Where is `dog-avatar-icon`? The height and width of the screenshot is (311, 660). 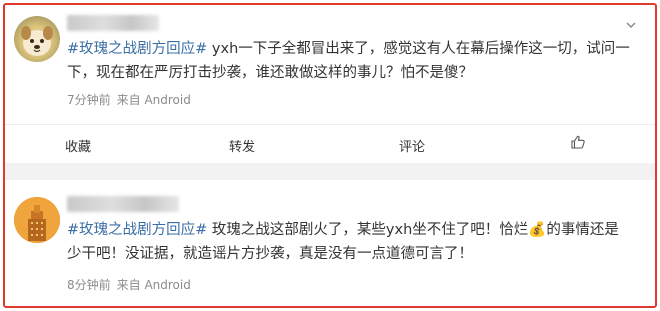 dog-avatar-icon is located at coordinates (37, 41).